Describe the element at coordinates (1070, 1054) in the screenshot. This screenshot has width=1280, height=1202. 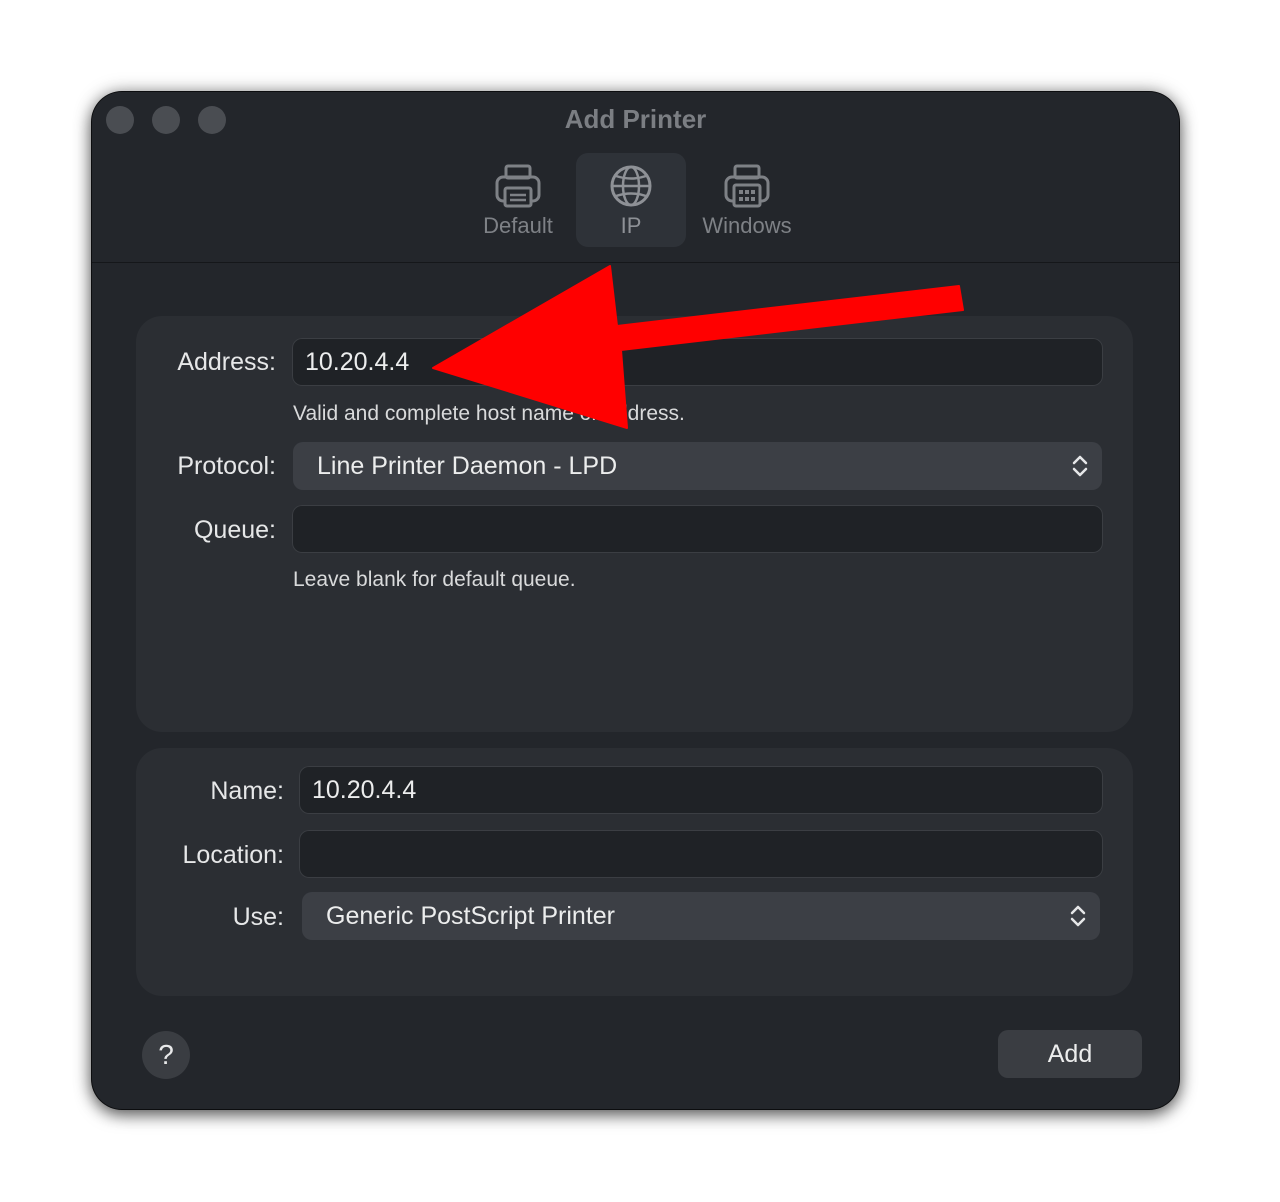
I see `add-button: Add` at that location.